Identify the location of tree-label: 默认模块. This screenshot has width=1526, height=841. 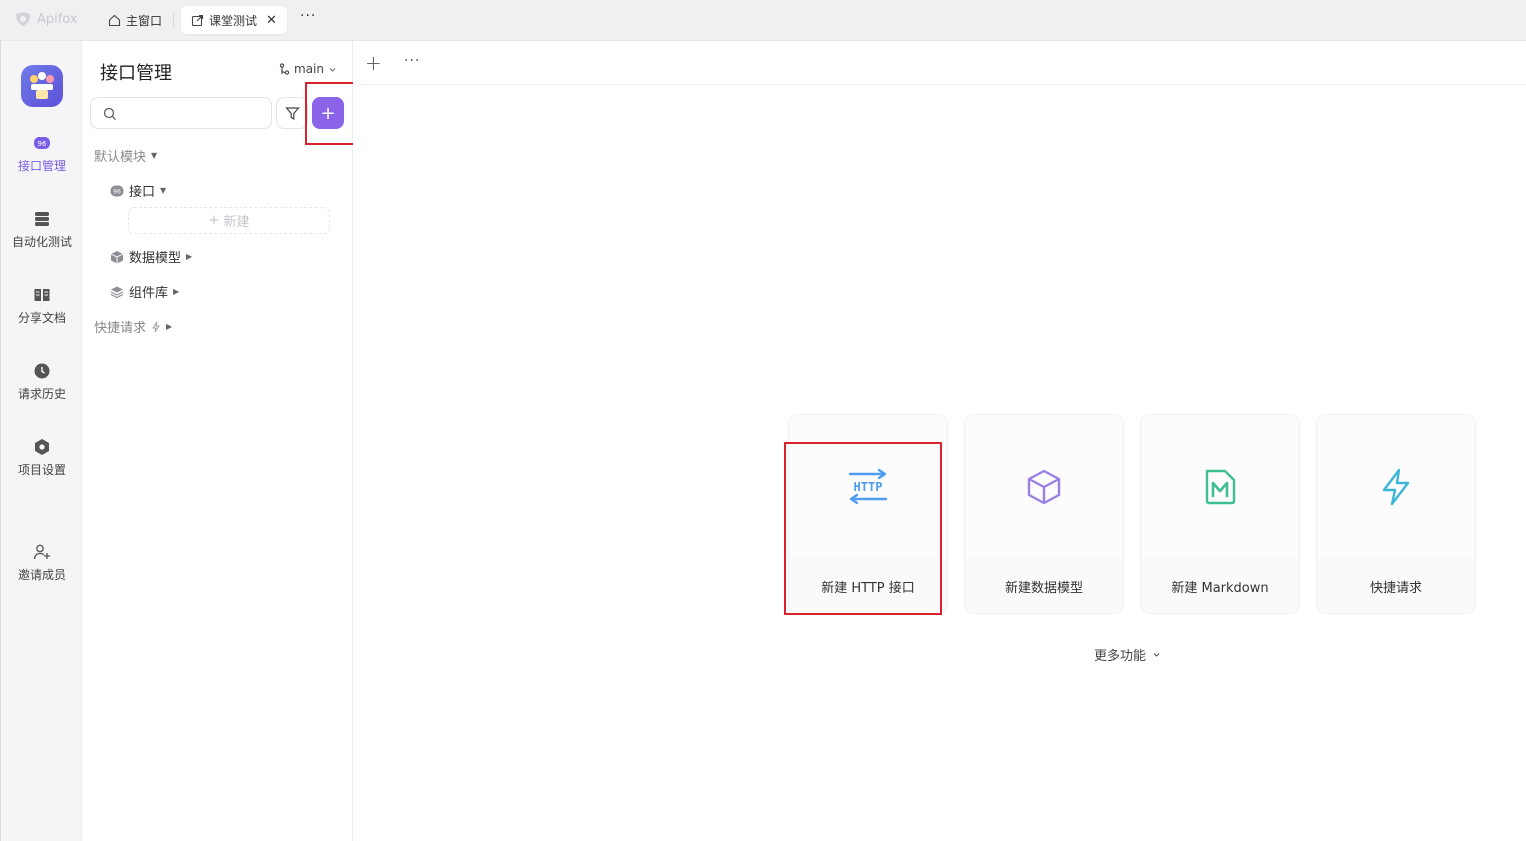
(120, 157).